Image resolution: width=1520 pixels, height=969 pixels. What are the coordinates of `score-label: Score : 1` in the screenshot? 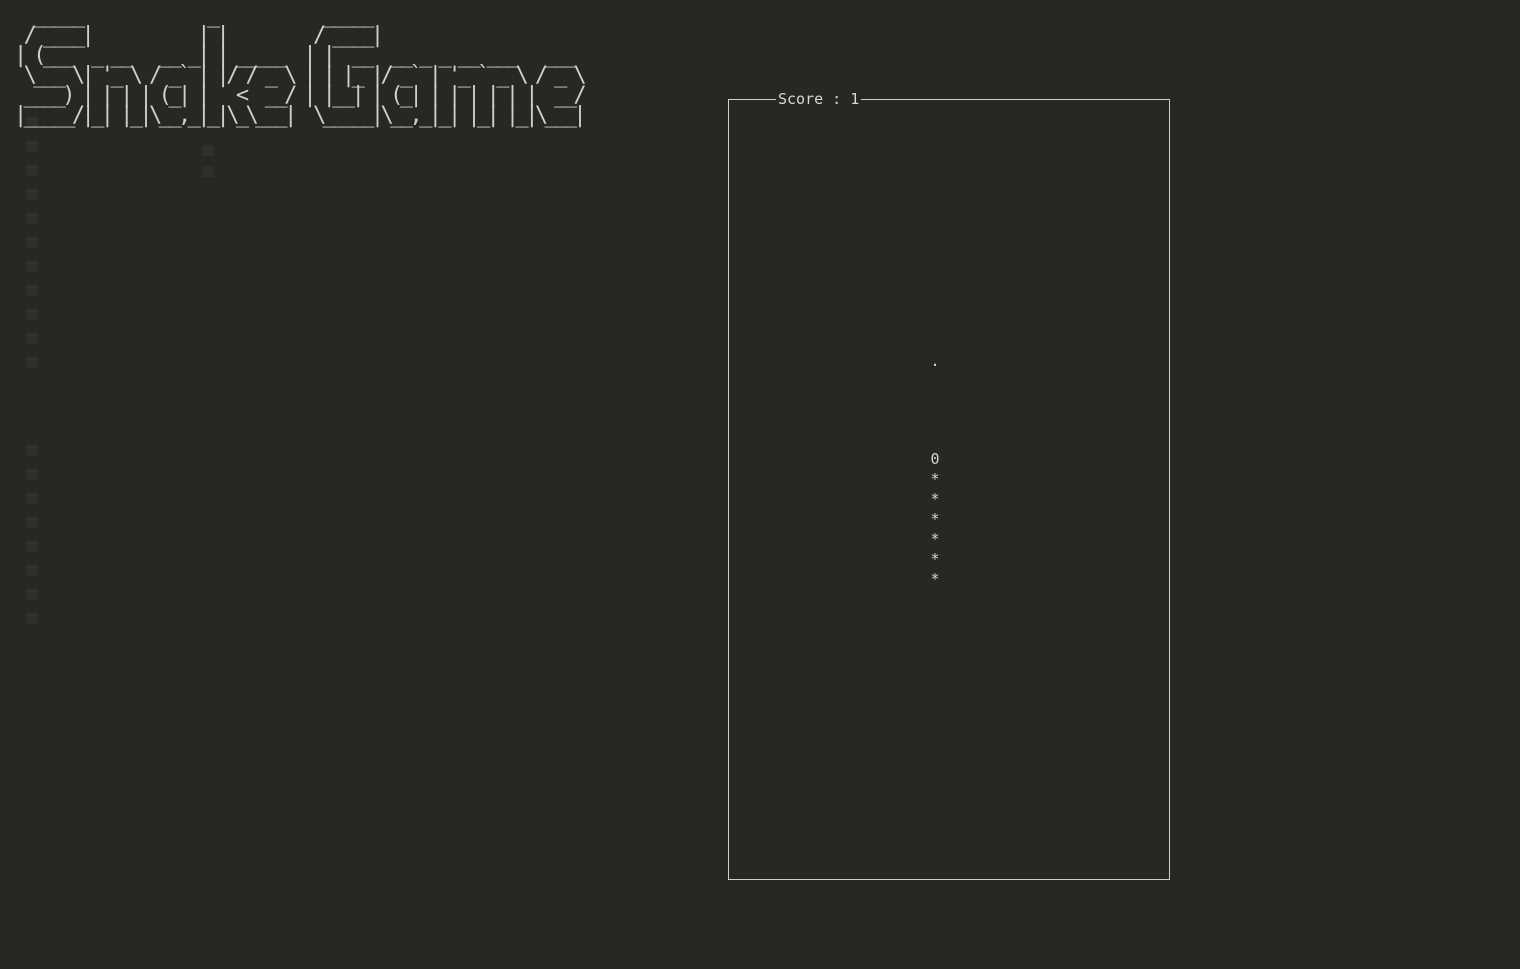 It's located at (819, 99).